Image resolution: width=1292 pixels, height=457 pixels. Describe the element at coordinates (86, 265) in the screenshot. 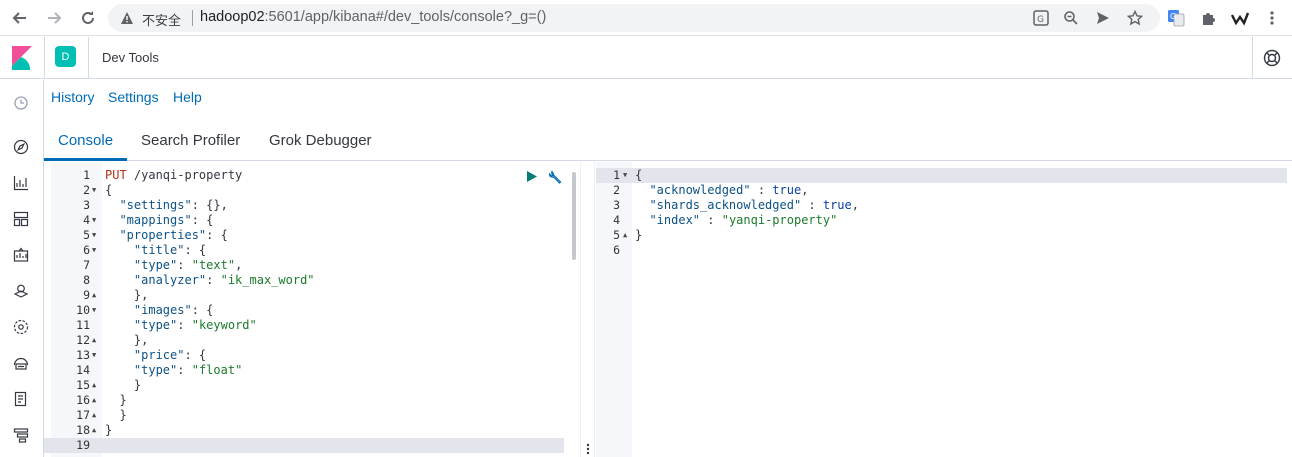

I see `line-number: 7` at that location.